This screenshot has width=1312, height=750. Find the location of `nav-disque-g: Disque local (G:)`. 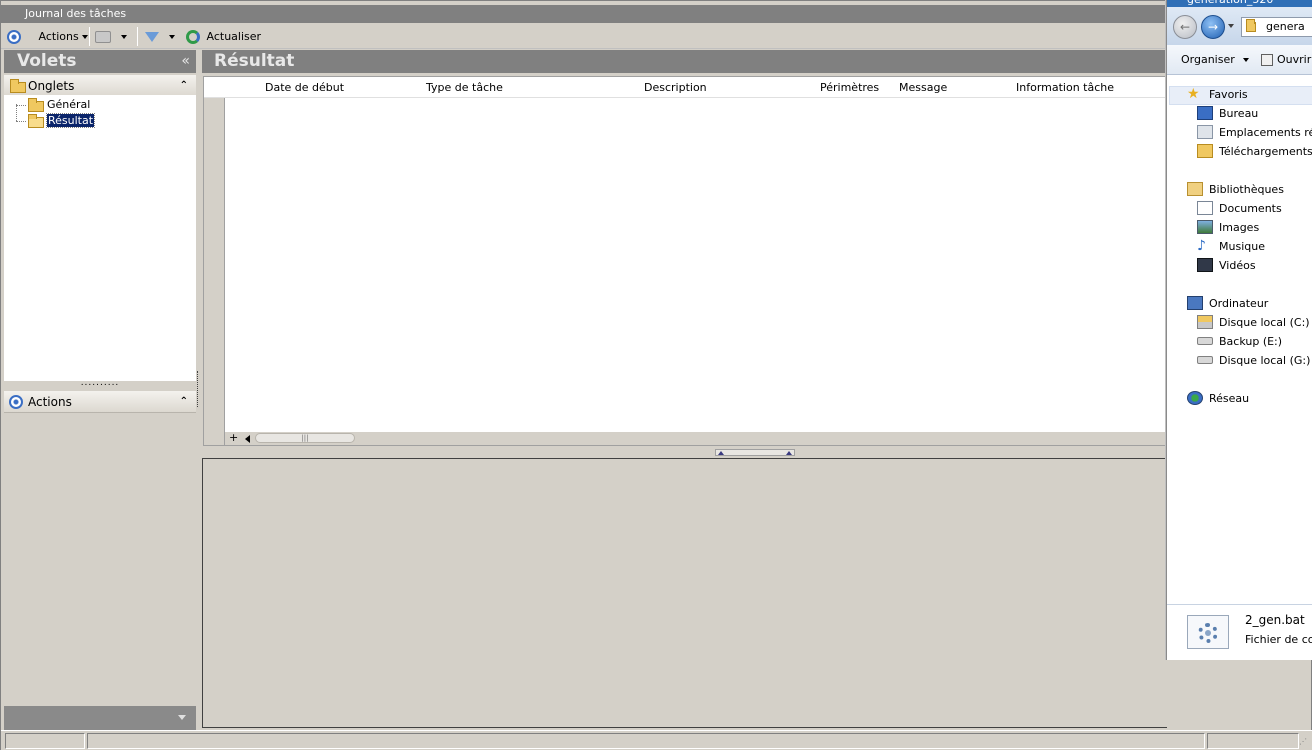

nav-disque-g: Disque local (G:) is located at coordinates (1254, 360).